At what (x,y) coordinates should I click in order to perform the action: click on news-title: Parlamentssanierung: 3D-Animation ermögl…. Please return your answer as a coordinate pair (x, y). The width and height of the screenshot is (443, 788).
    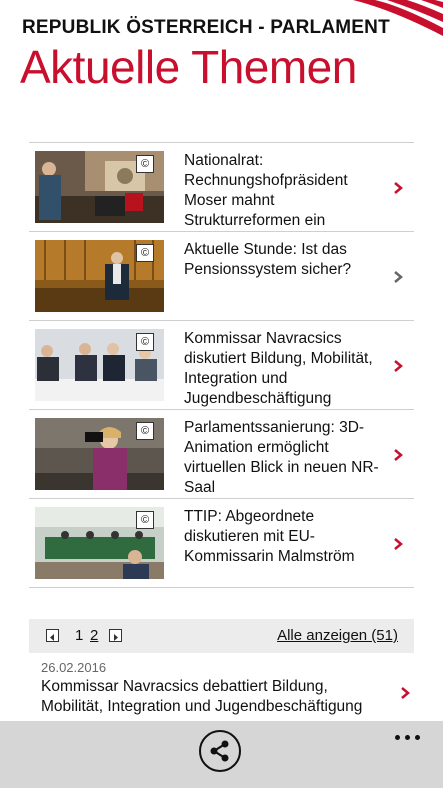
    Looking at the image, I should click on (281, 457).